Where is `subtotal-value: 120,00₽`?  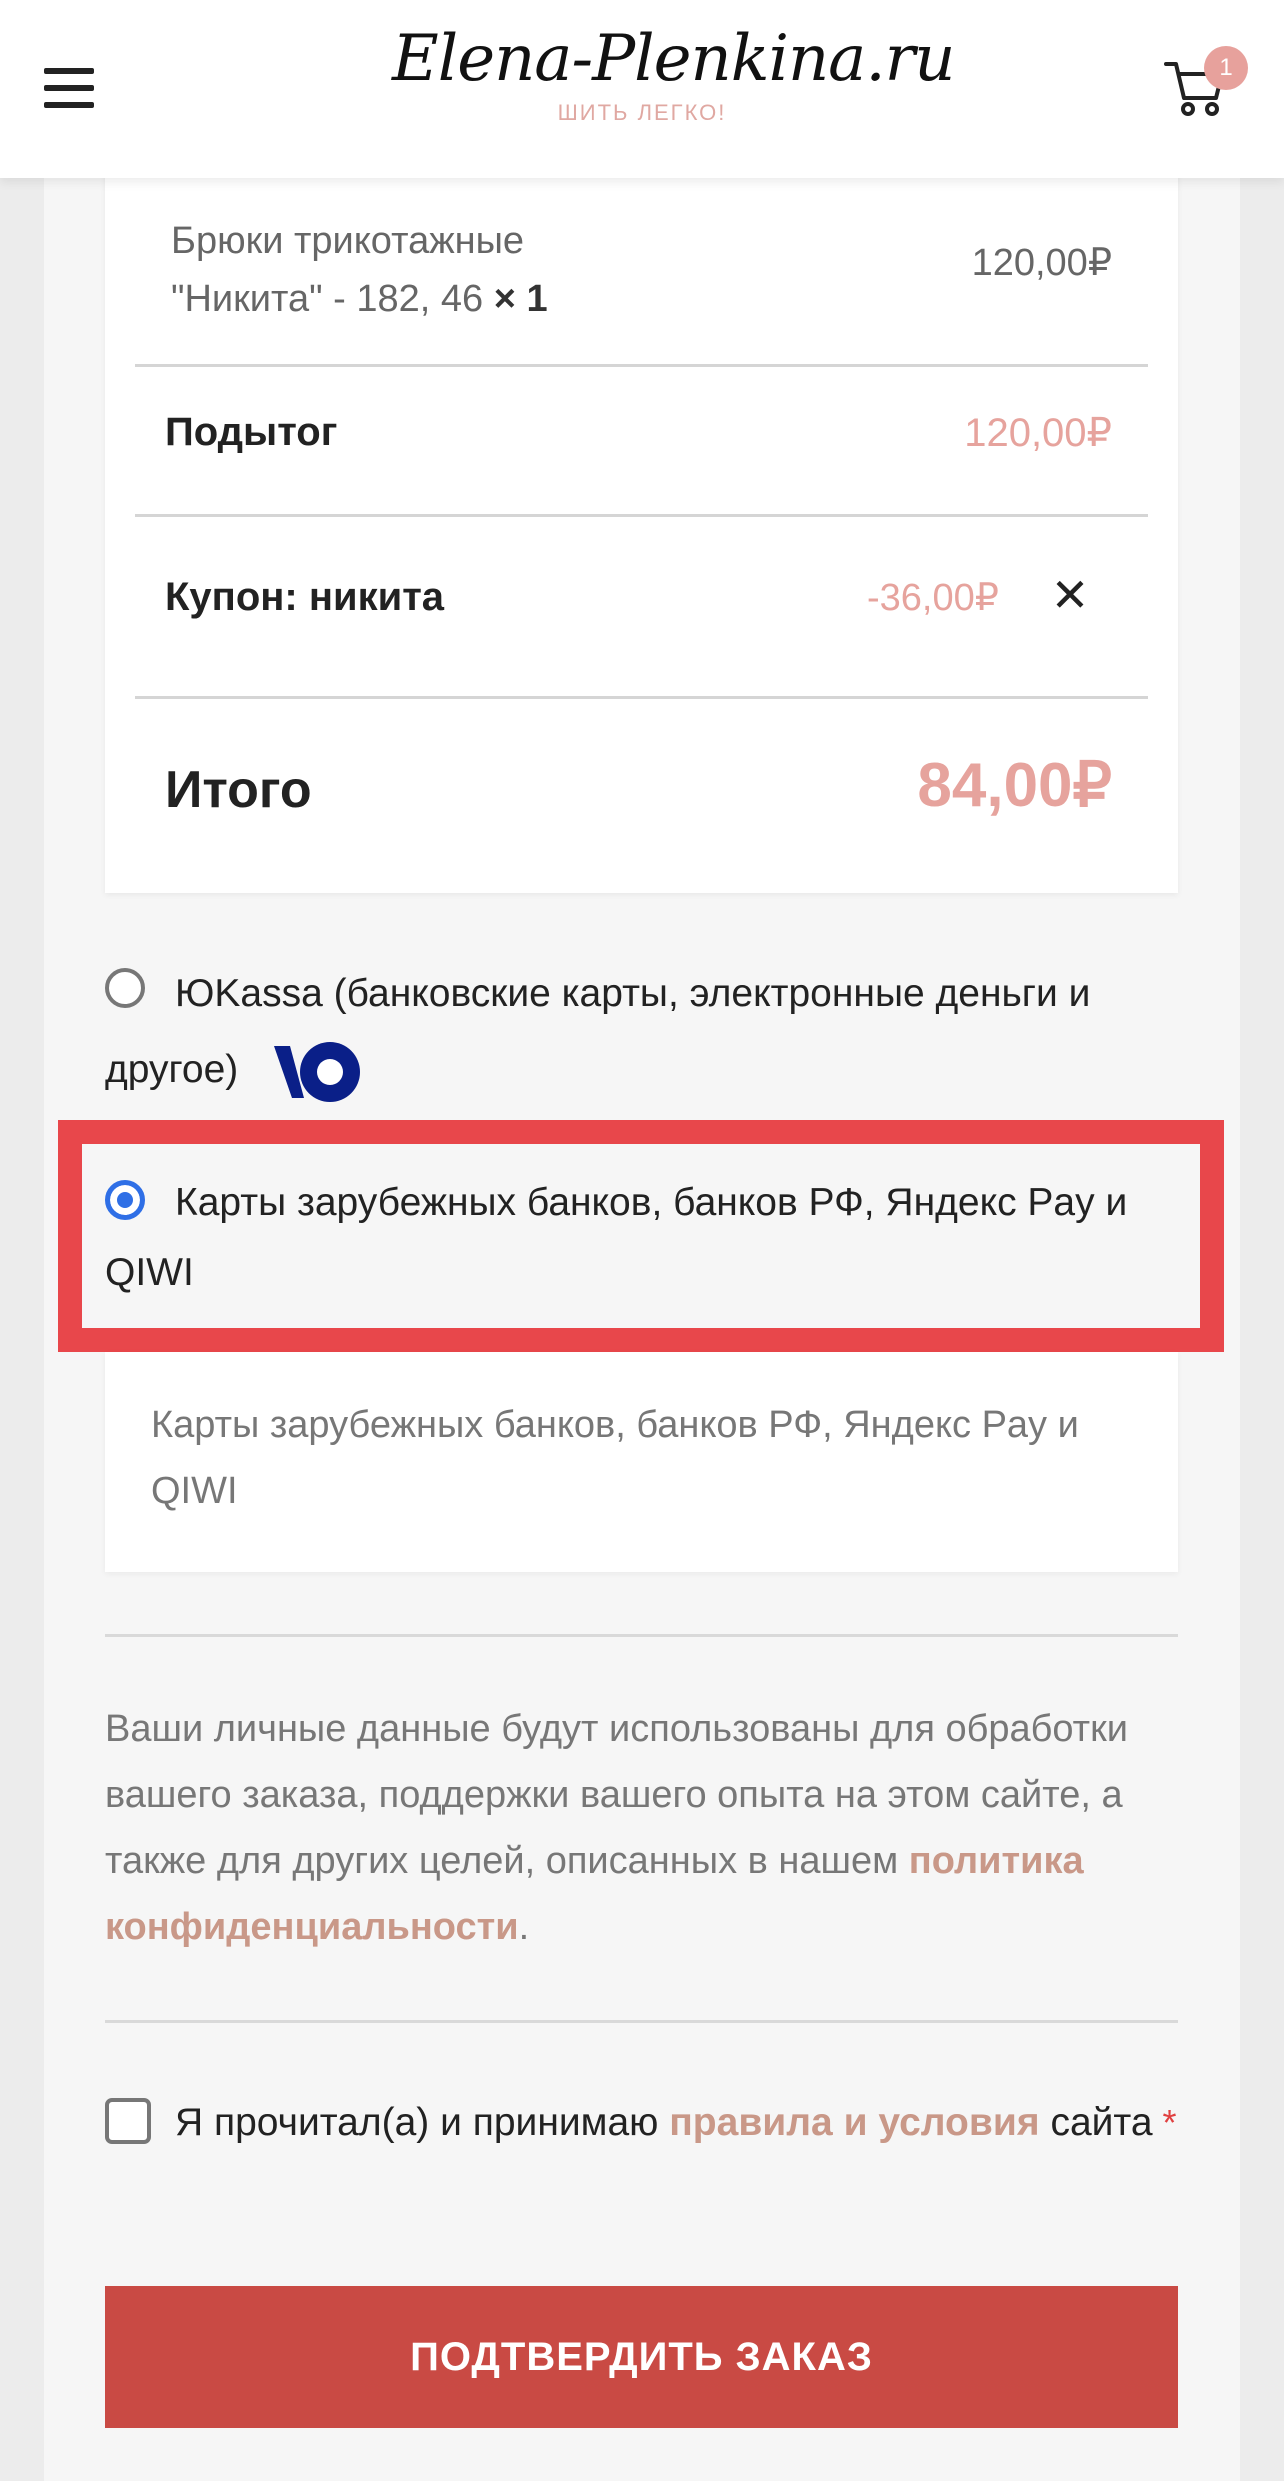
subtotal-value: 120,00₽ is located at coordinates (1038, 433).